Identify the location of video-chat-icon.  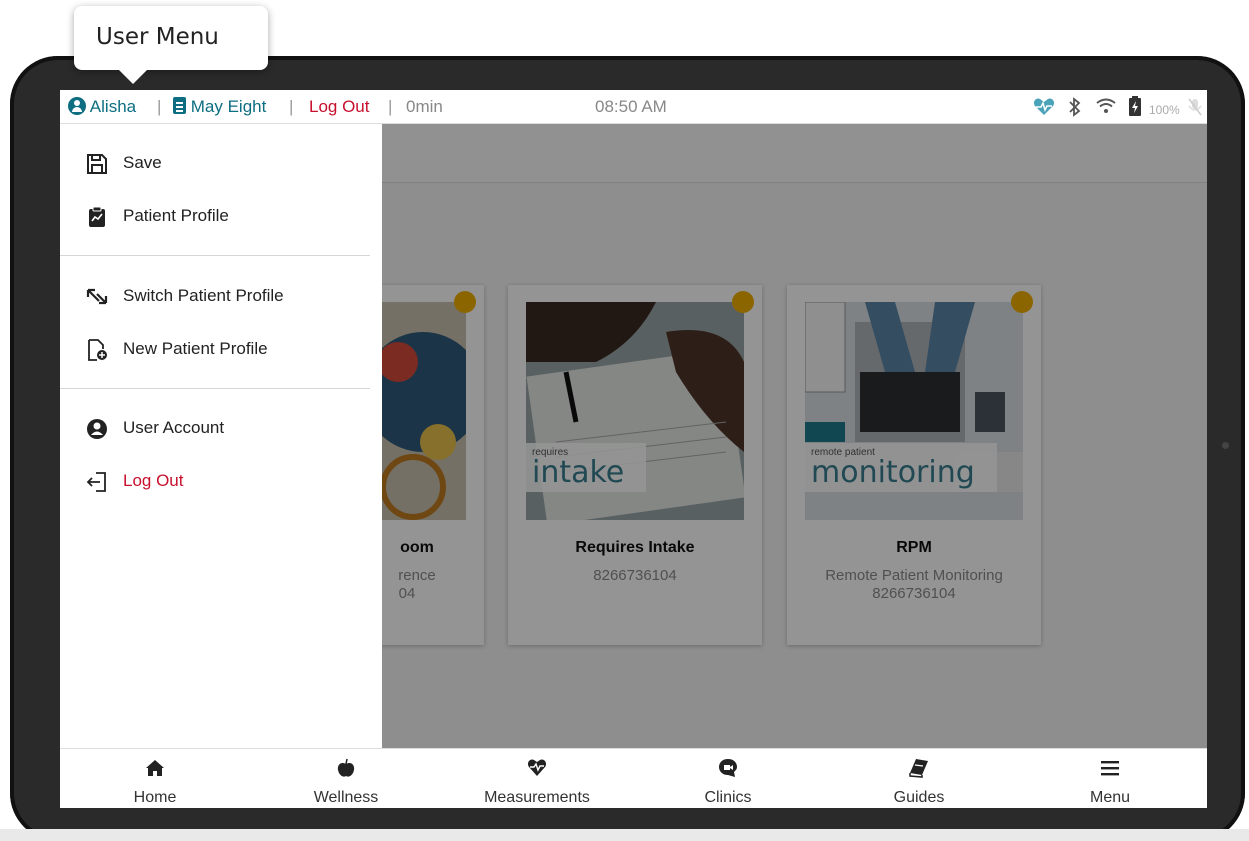
(728, 768).